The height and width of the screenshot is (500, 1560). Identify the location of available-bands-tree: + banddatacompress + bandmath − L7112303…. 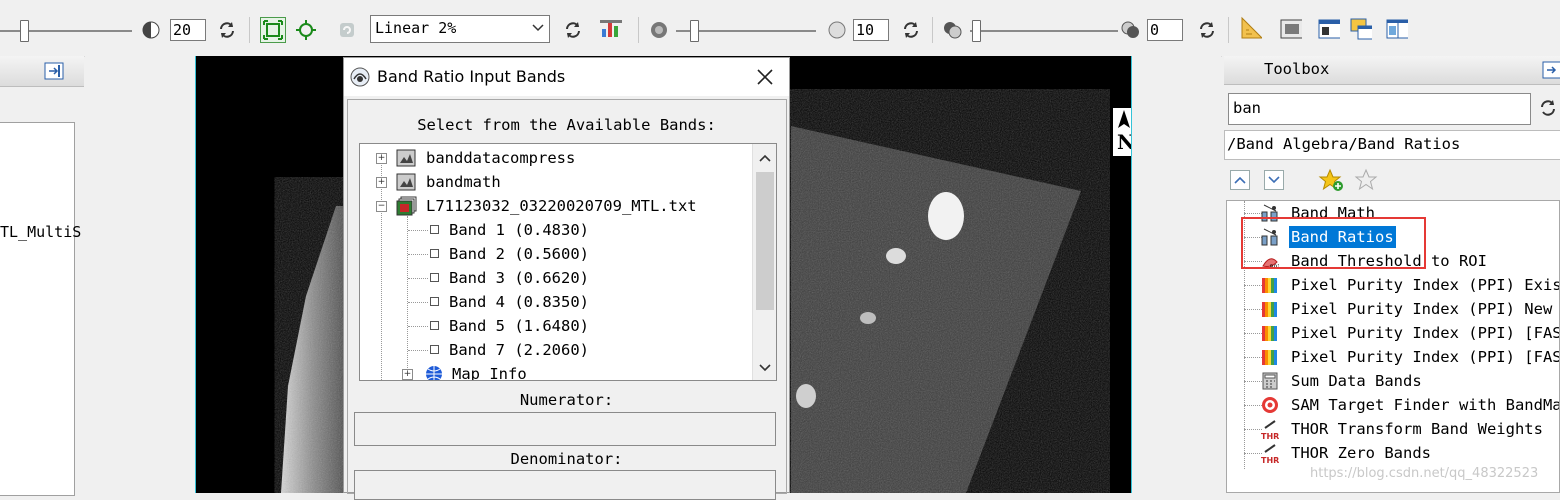
(568, 262).